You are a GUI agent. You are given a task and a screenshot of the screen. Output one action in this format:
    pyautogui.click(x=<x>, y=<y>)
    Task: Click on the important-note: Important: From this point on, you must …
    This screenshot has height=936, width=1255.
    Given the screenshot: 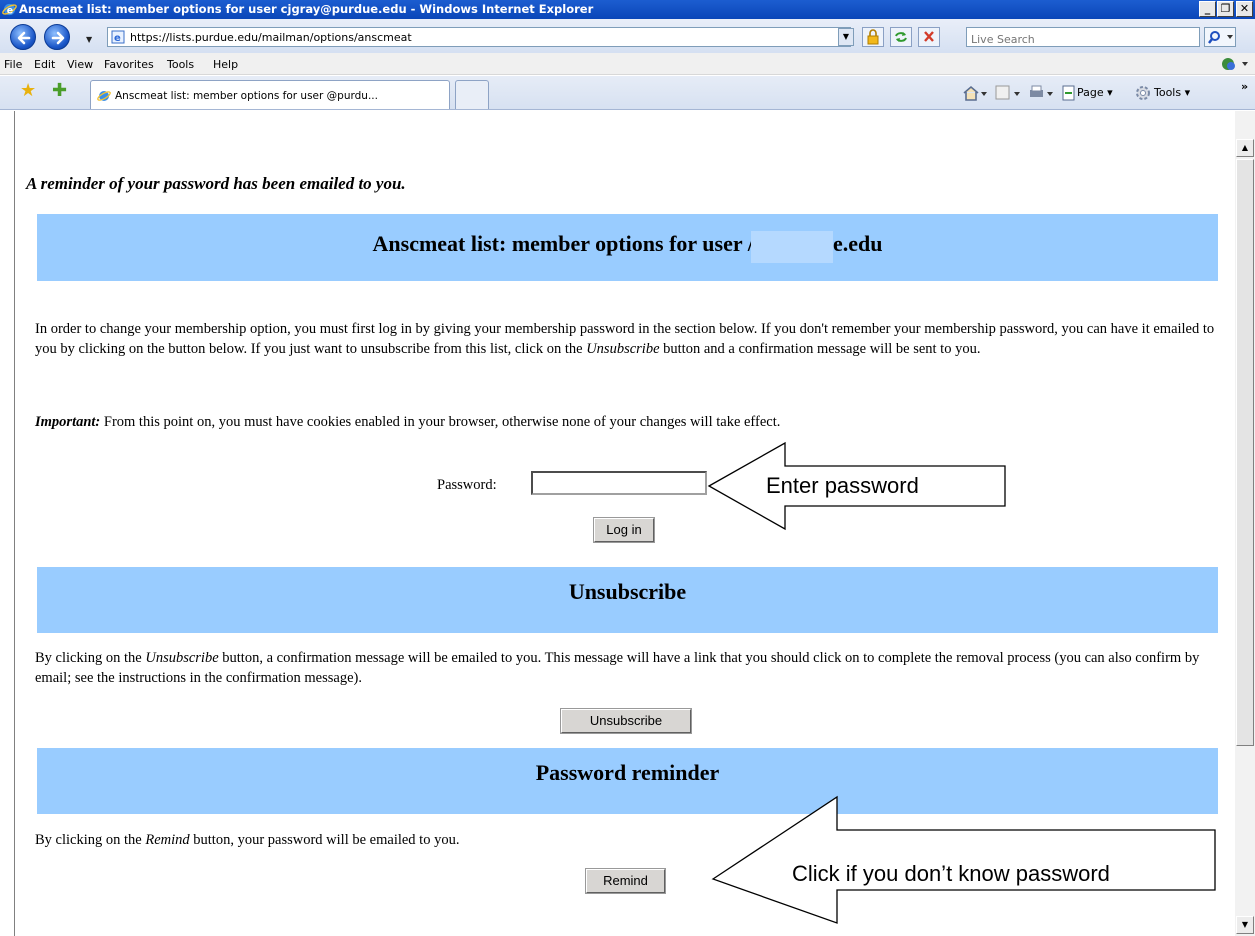 What is the action you would take?
    pyautogui.click(x=625, y=422)
    